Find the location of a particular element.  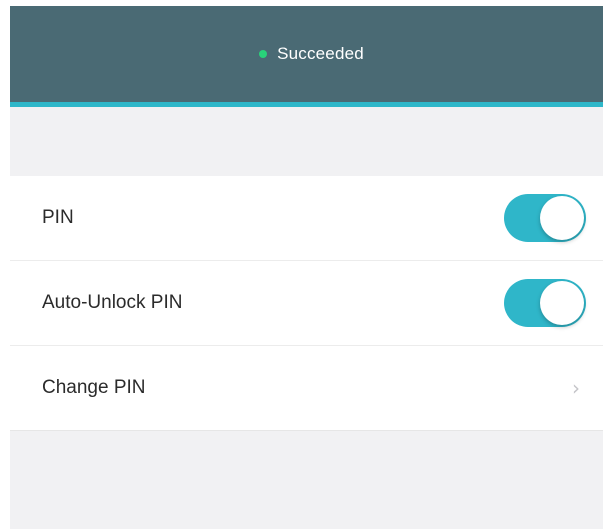

status-dot-icon is located at coordinates (263, 54).